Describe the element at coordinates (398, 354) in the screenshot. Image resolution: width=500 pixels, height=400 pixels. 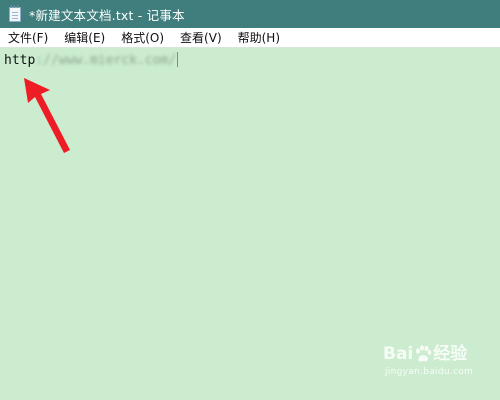
I see `watermark-brand-left: Bai` at that location.